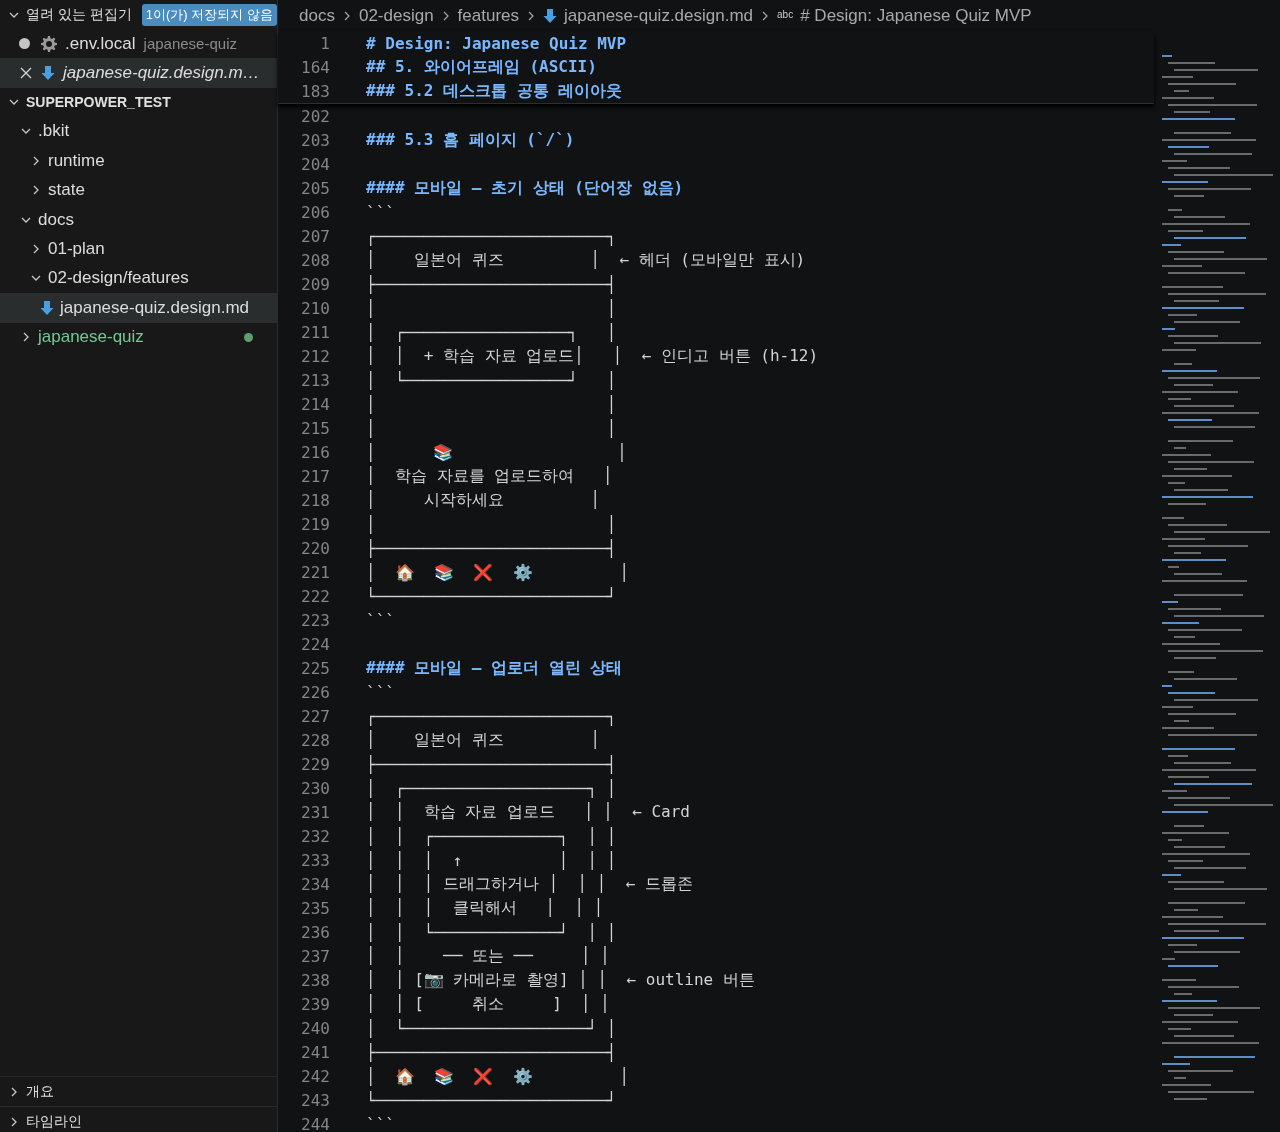  What do you see at coordinates (498, 1076) in the screenshot?
I see `code-line: │ 🏠 📚 ❌ ⚙ │` at bounding box center [498, 1076].